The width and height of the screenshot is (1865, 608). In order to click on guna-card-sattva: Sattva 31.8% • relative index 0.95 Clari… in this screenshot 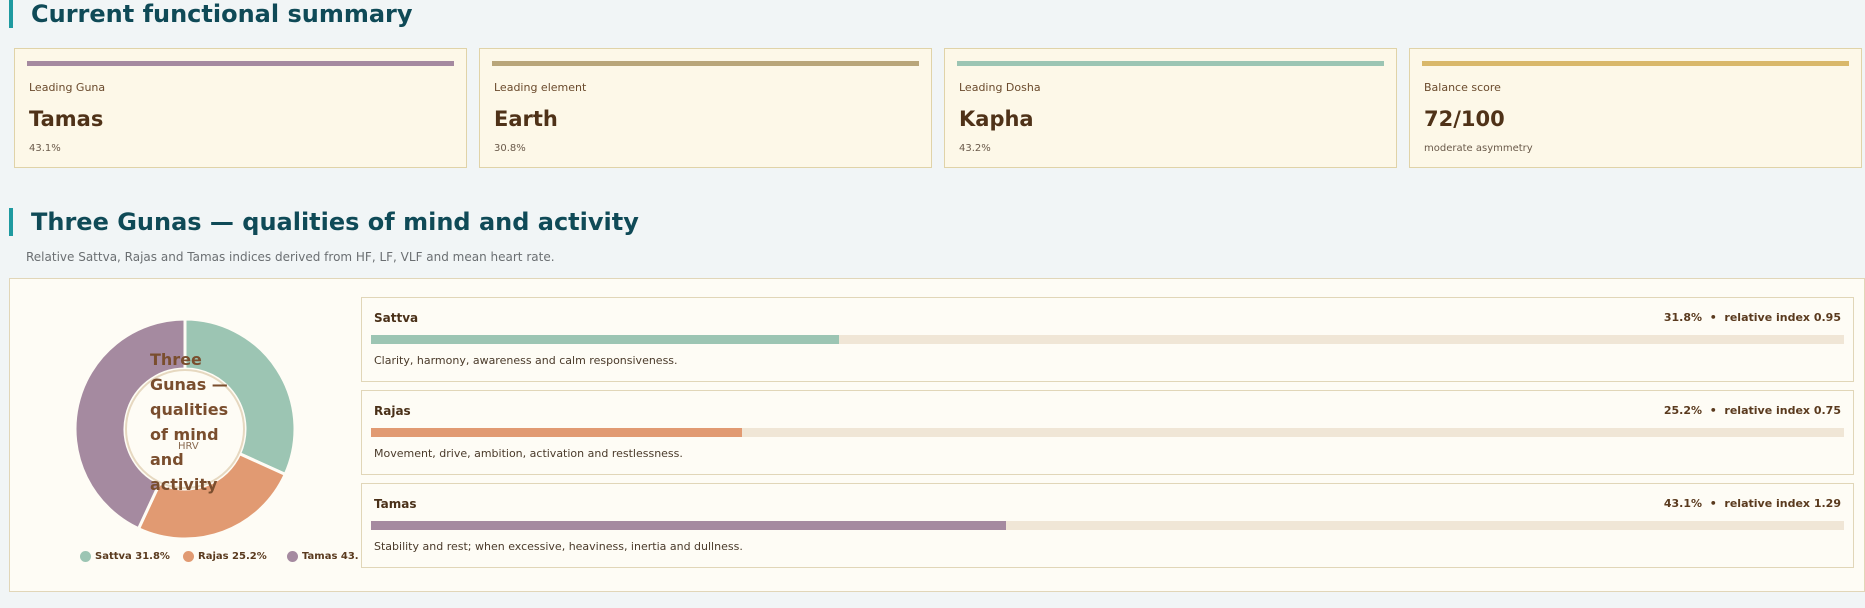, I will do `click(1107, 339)`.